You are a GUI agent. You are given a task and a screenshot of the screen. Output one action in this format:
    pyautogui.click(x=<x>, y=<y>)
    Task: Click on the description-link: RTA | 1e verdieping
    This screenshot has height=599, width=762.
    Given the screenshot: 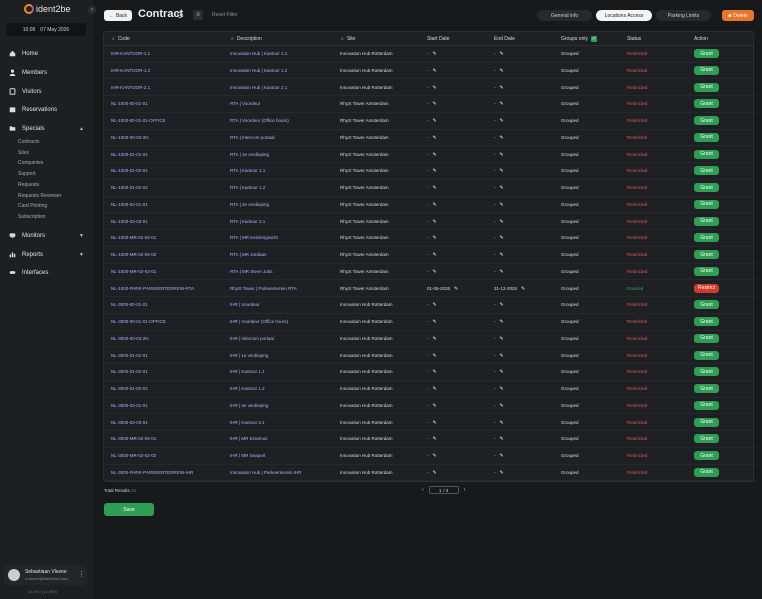 What is the action you would take?
    pyautogui.click(x=249, y=154)
    